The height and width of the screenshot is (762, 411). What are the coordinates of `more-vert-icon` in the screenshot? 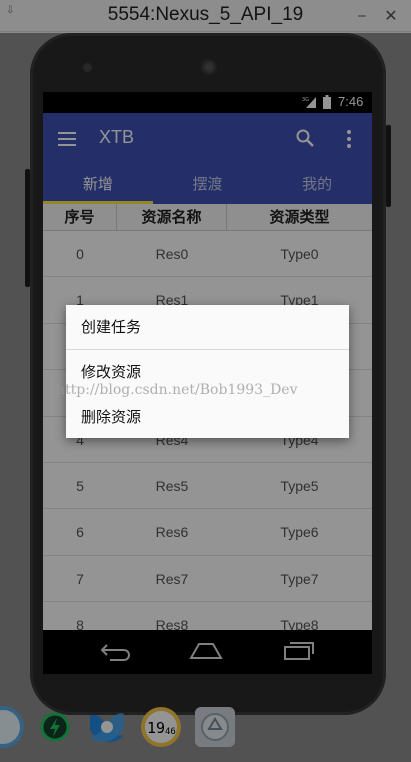 It's located at (349, 139).